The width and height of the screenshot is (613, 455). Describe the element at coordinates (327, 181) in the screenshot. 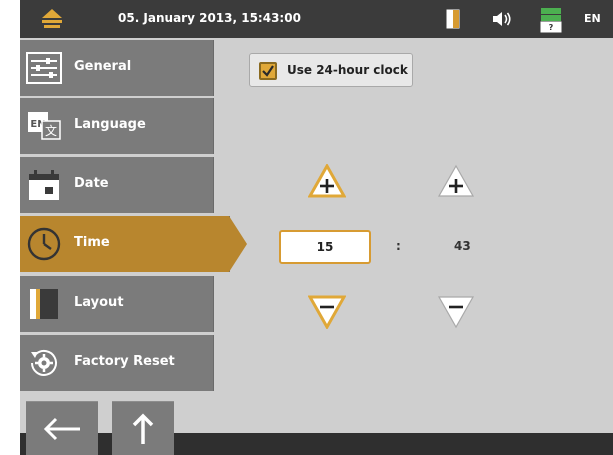

I see `hour-increment-button` at that location.